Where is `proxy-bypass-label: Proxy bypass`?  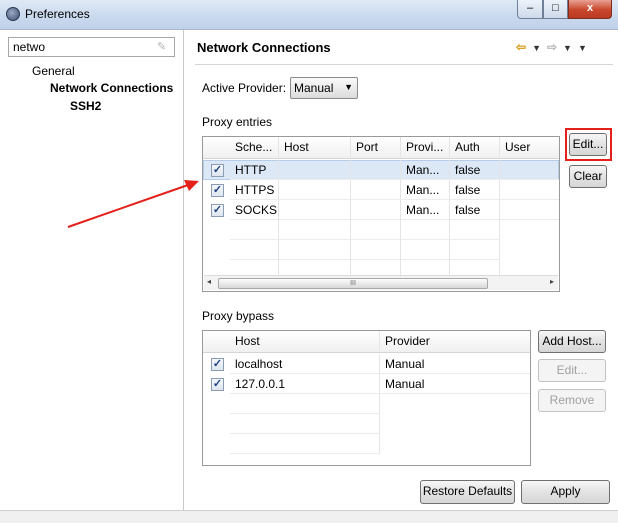 proxy-bypass-label: Proxy bypass is located at coordinates (238, 316).